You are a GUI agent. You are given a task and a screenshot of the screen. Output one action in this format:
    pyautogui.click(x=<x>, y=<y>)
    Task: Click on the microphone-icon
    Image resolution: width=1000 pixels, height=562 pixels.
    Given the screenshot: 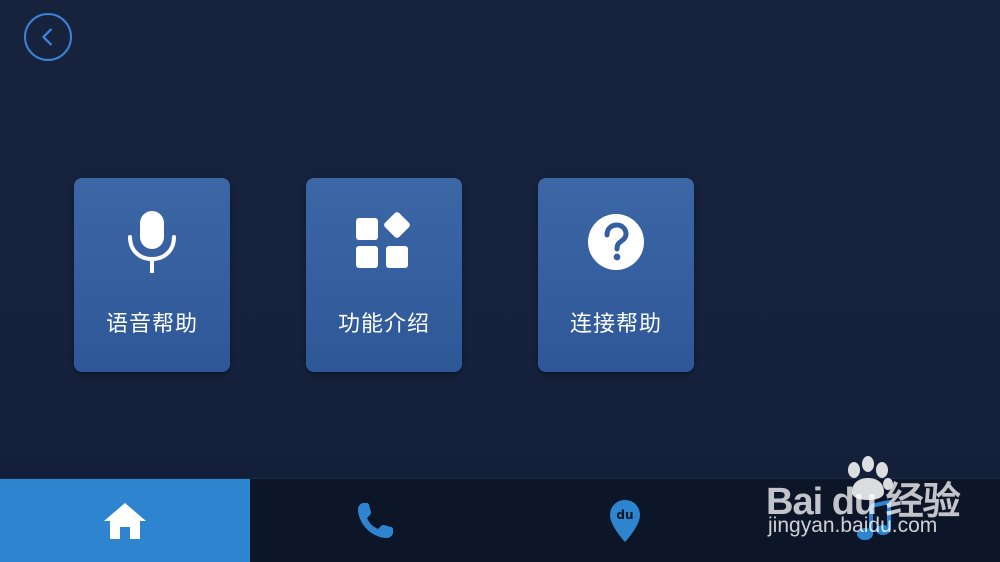 What is the action you would take?
    pyautogui.click(x=152, y=242)
    